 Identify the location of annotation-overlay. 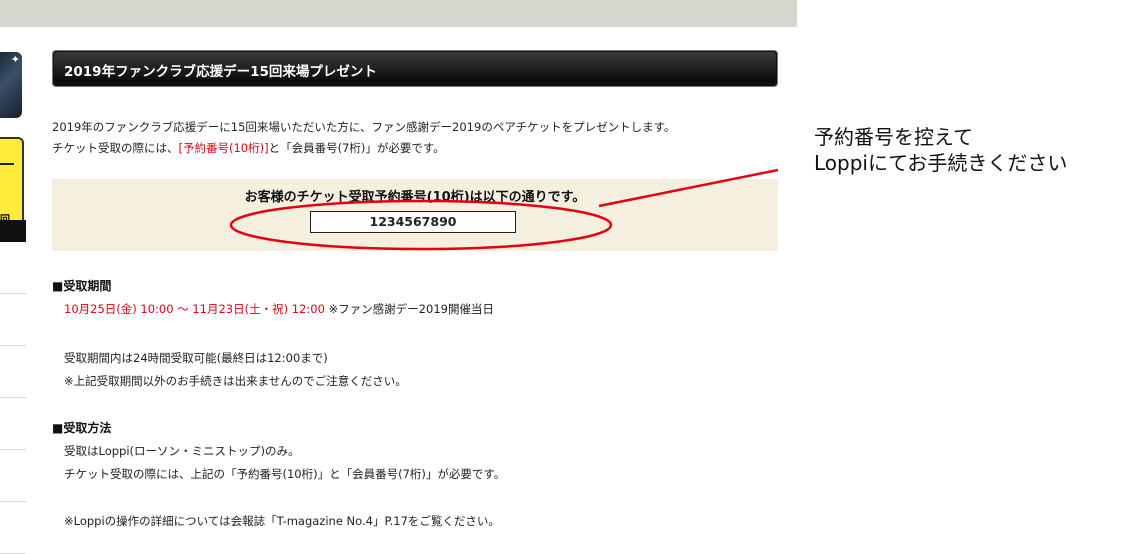
(504, 209).